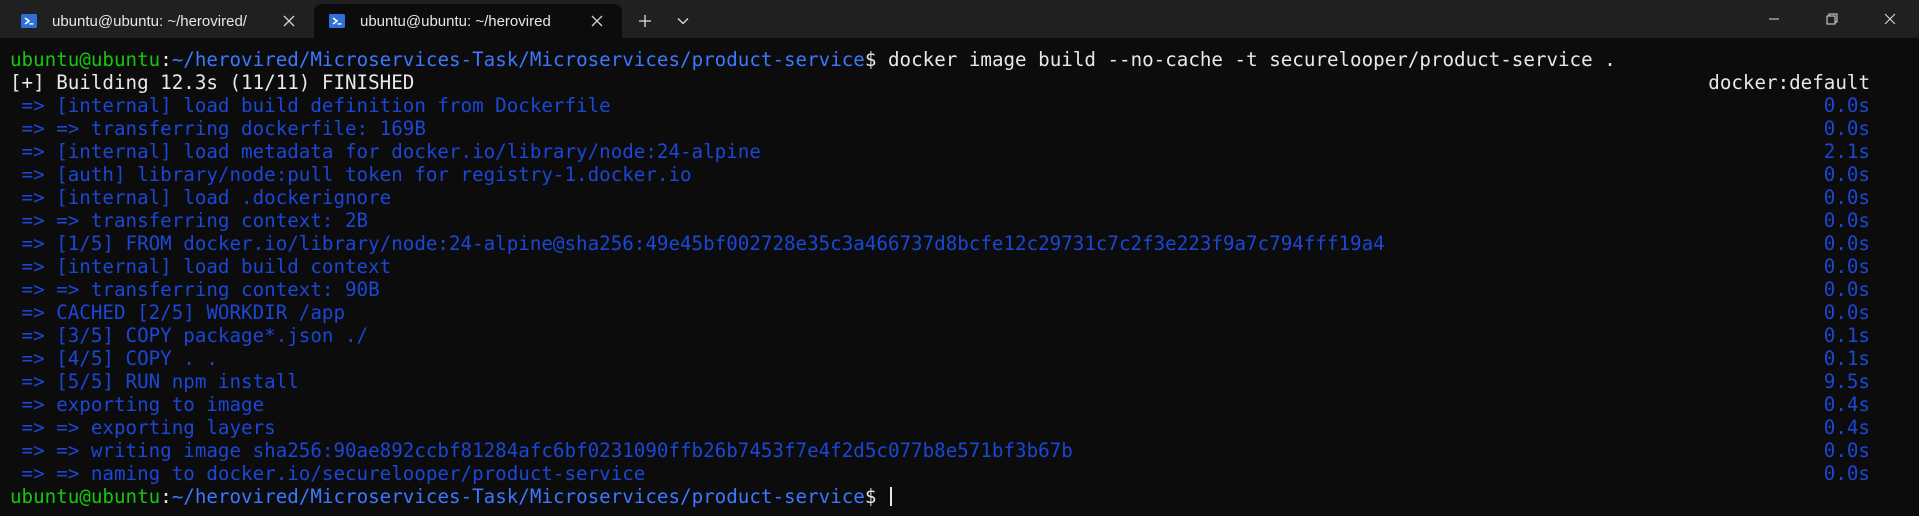 The image size is (1919, 516). What do you see at coordinates (195, 289) in the screenshot?
I see `step-text: => => transferring context: 90B` at bounding box center [195, 289].